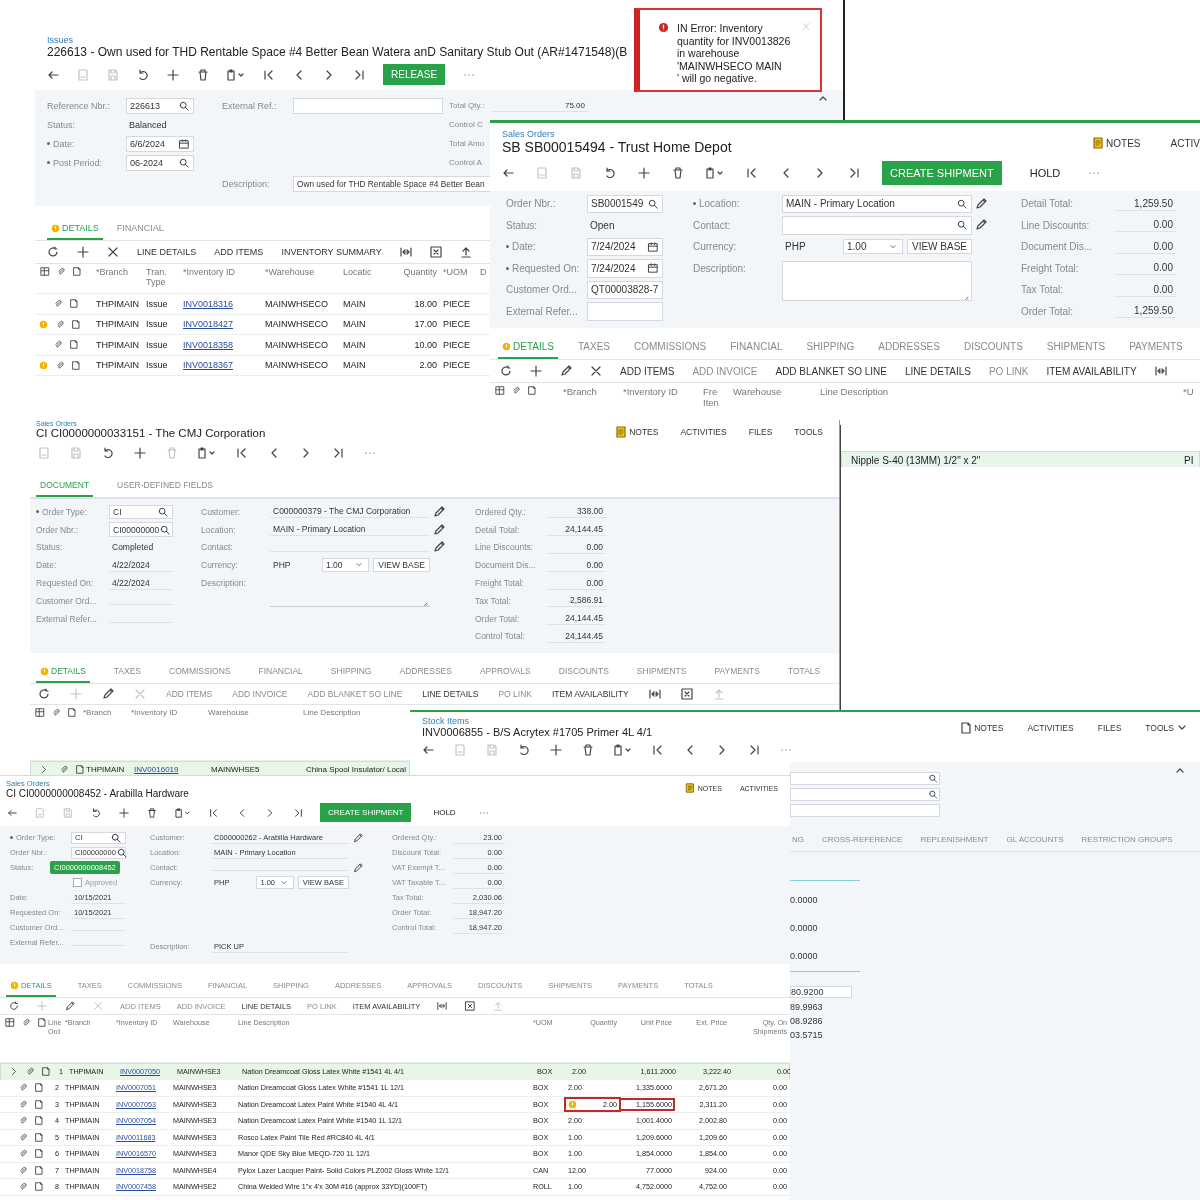  I want to click on column-header: Line Description, so click(998, 391).